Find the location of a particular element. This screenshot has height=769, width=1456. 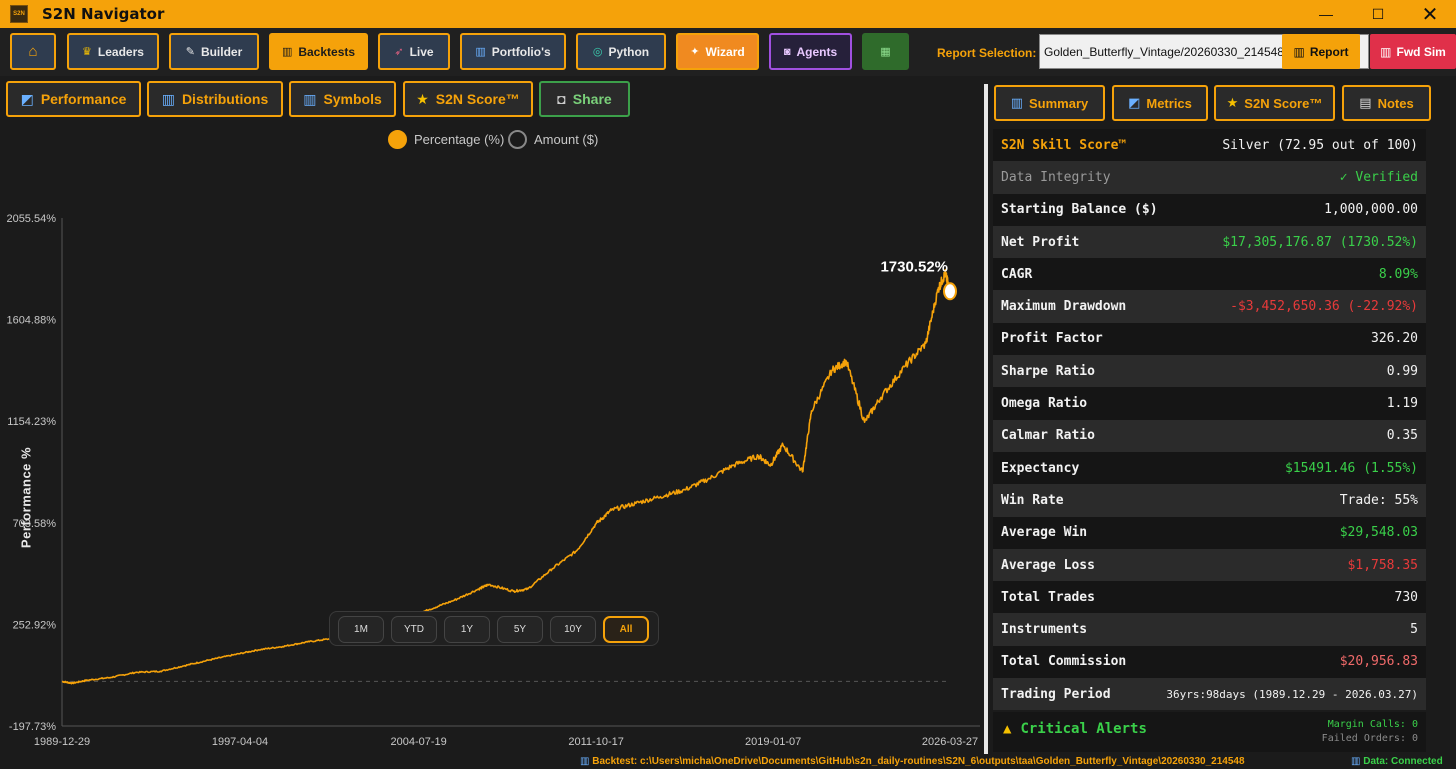

tab-summary: ▥ Summary is located at coordinates (1049, 103).